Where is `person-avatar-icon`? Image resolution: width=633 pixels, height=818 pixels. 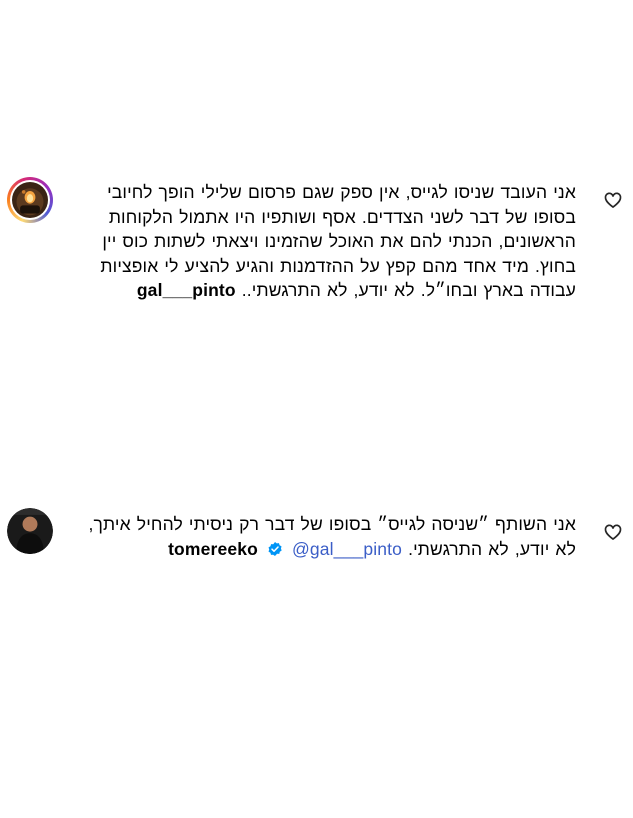
person-avatar-icon is located at coordinates (30, 531).